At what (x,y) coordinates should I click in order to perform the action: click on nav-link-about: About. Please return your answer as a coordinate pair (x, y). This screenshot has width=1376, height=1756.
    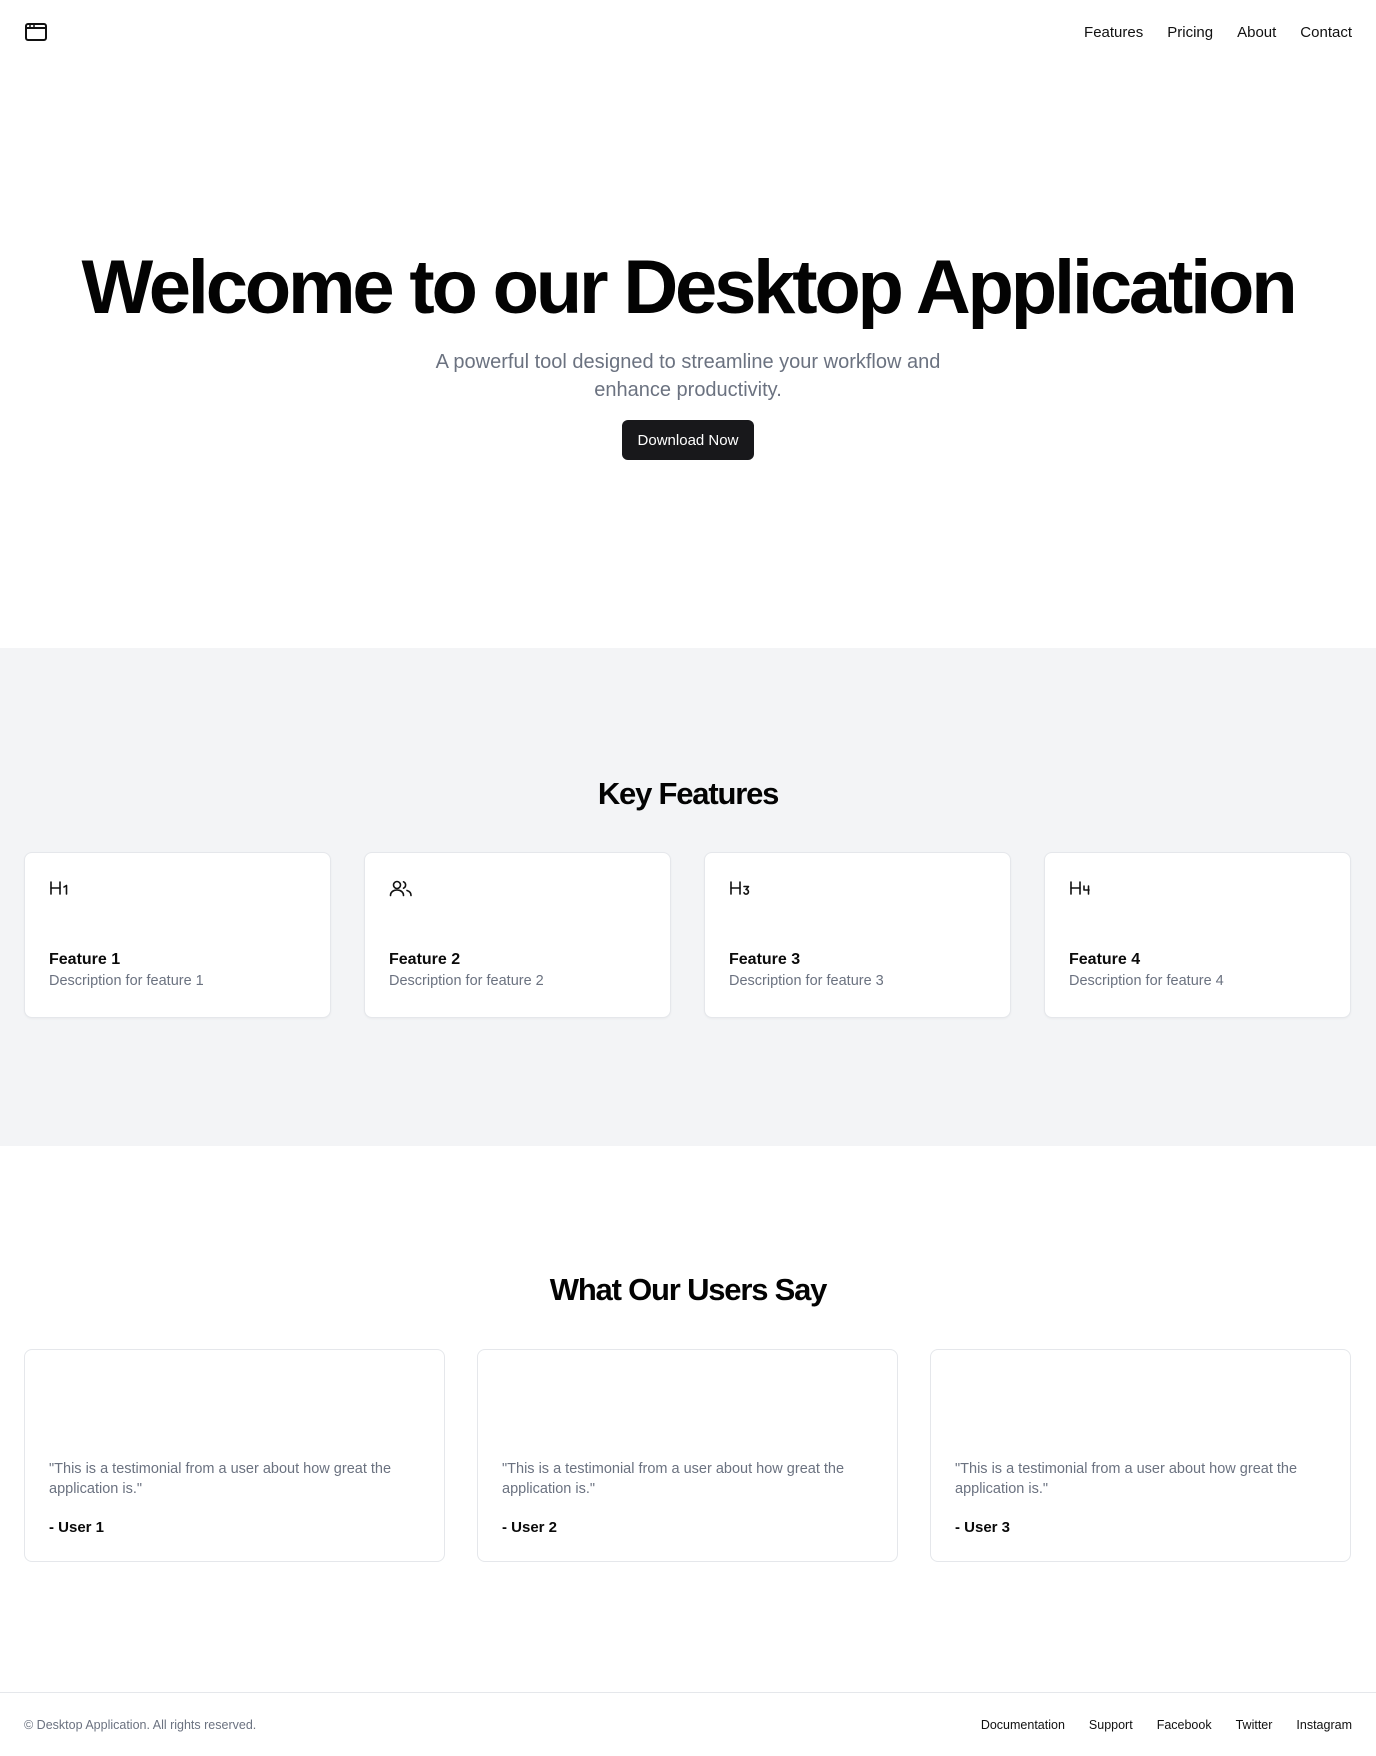
    Looking at the image, I should click on (1256, 32).